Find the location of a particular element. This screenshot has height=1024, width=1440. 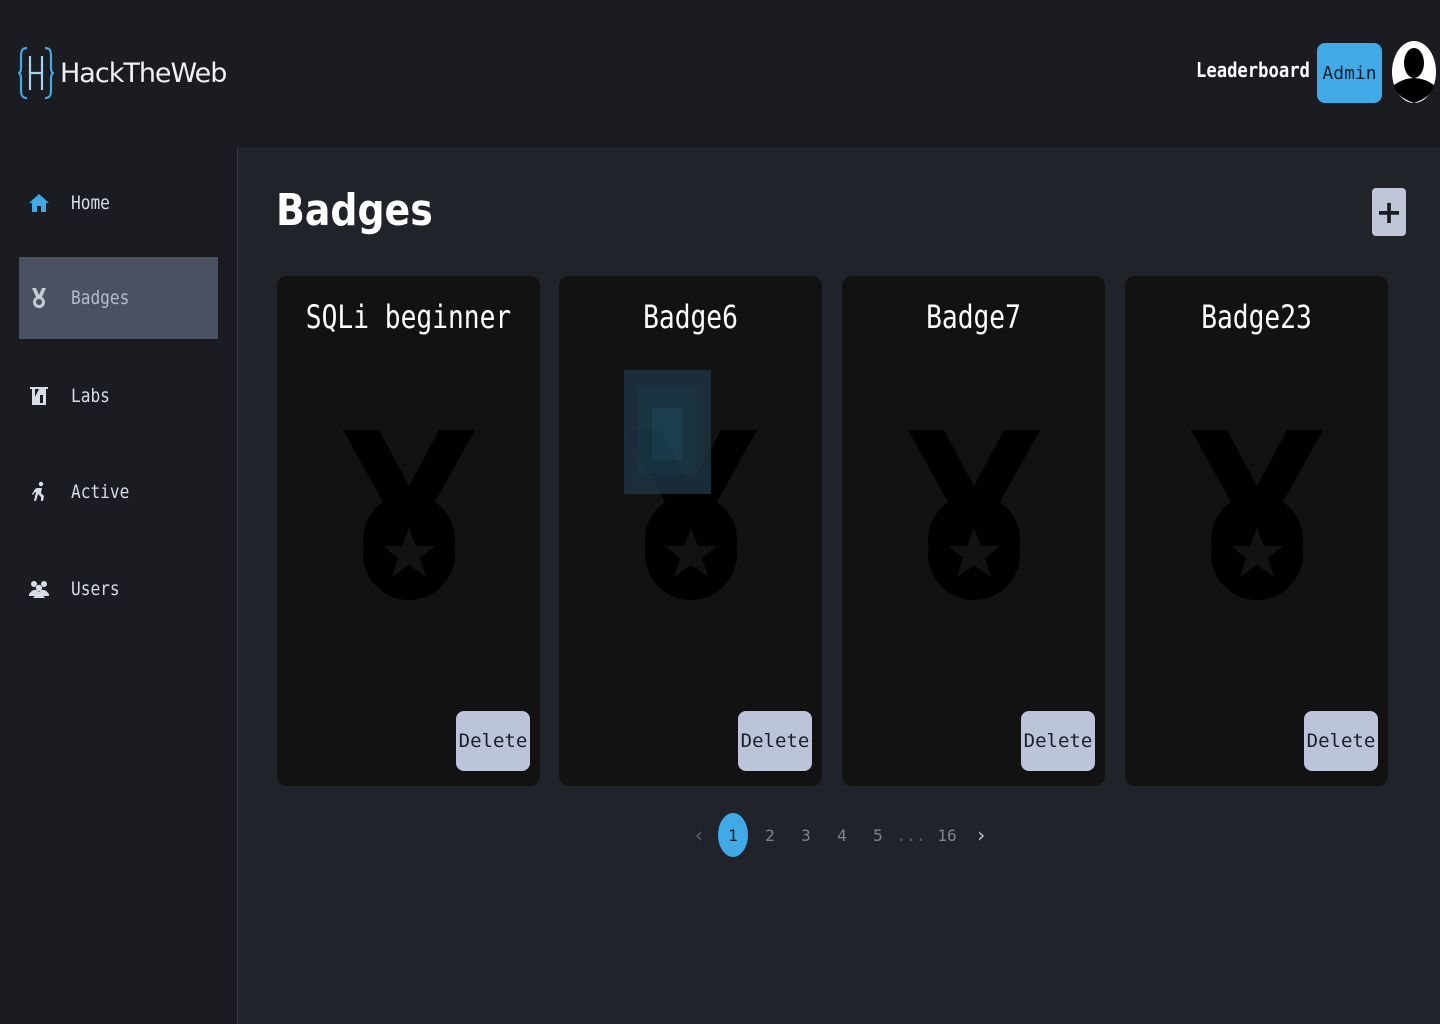

top-bar: HackTheWeb Leaderboard Admin is located at coordinates (720, 73).